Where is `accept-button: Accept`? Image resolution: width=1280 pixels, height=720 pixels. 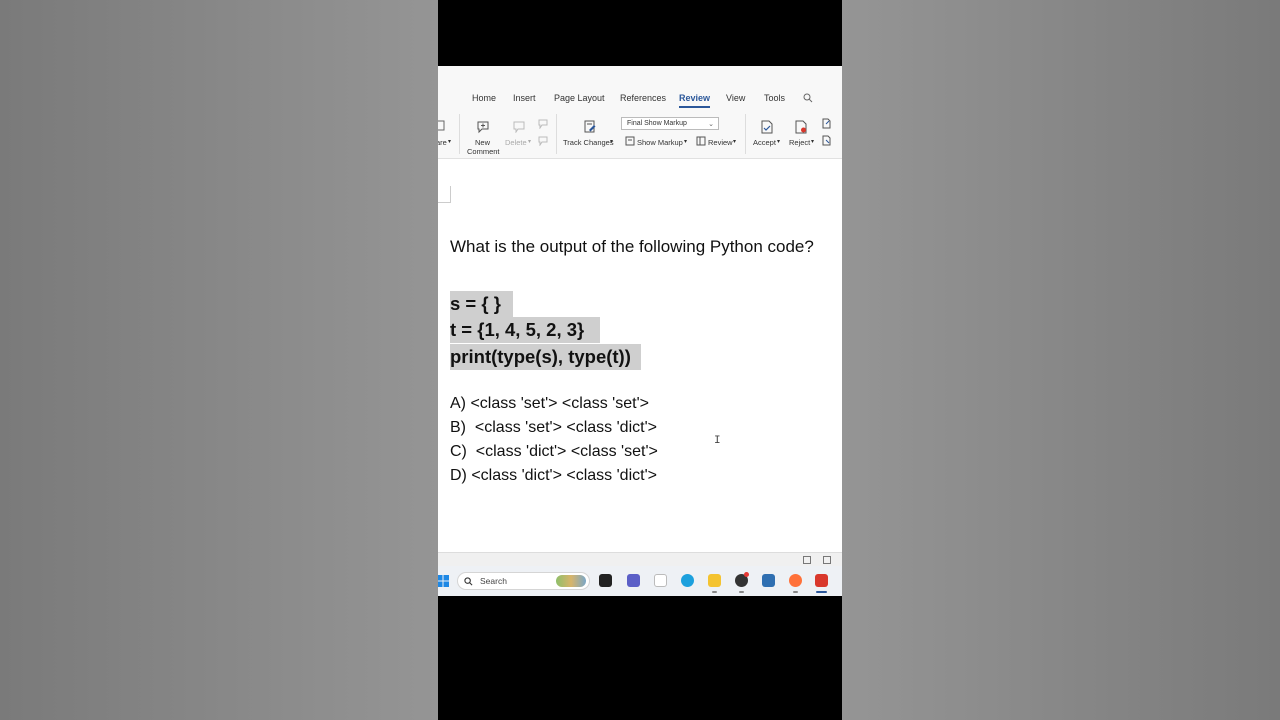
accept-button: Accept is located at coordinates (764, 142).